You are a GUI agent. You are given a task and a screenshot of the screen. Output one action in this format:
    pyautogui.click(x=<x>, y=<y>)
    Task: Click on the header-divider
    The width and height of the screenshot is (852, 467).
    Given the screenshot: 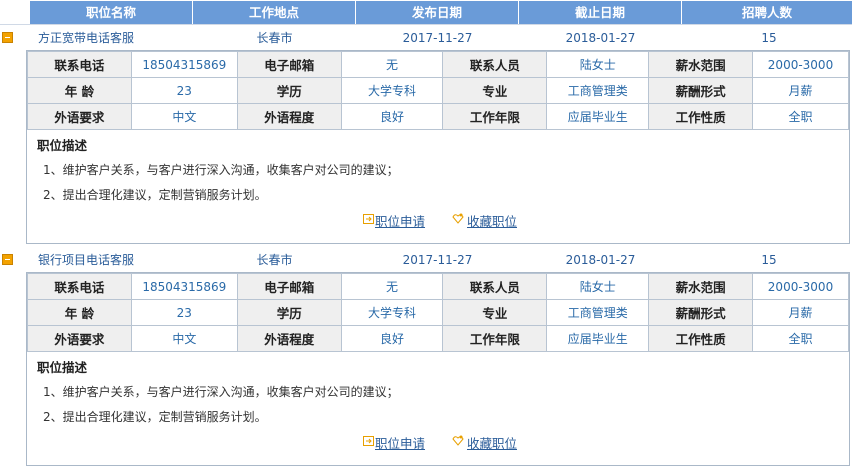 What is the action you would take?
    pyautogui.click(x=426, y=24)
    